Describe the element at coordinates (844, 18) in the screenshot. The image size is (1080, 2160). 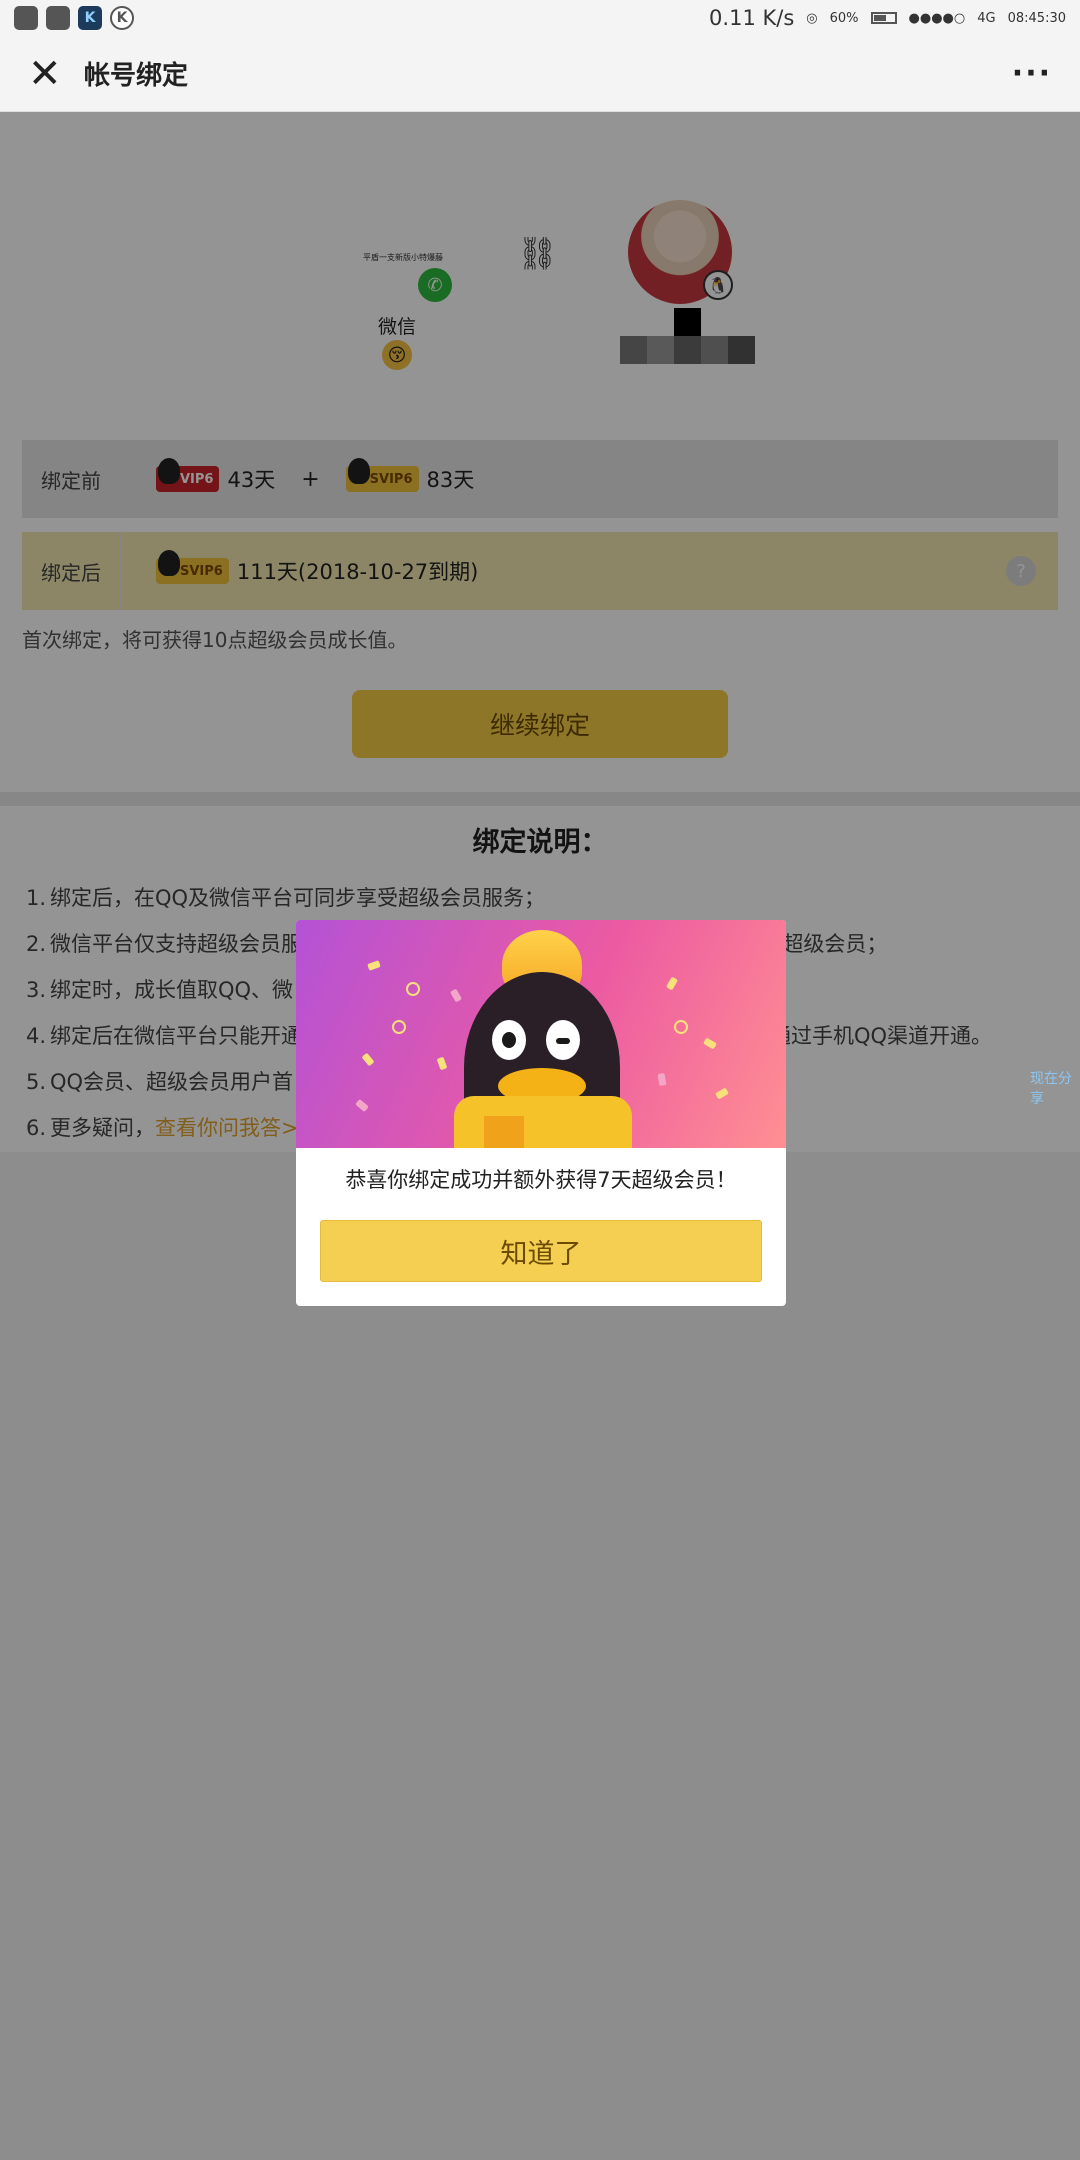
I see `battery-percent: 60%` at that location.